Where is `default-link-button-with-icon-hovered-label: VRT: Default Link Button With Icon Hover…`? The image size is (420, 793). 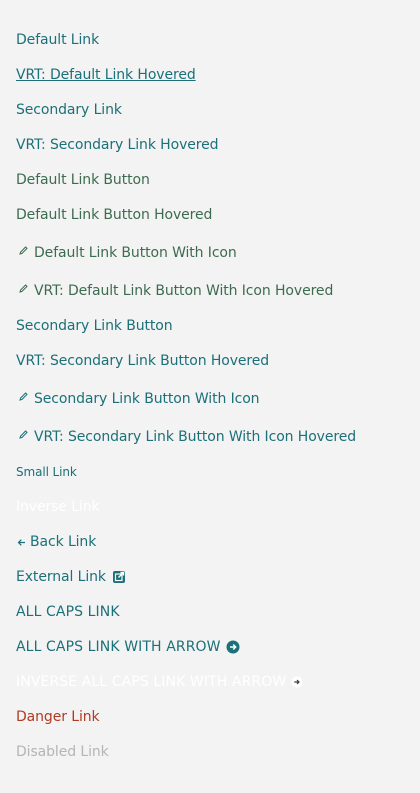
default-link-button-with-icon-hovered-label: VRT: Default Link Button With Icon Hover… is located at coordinates (184, 291).